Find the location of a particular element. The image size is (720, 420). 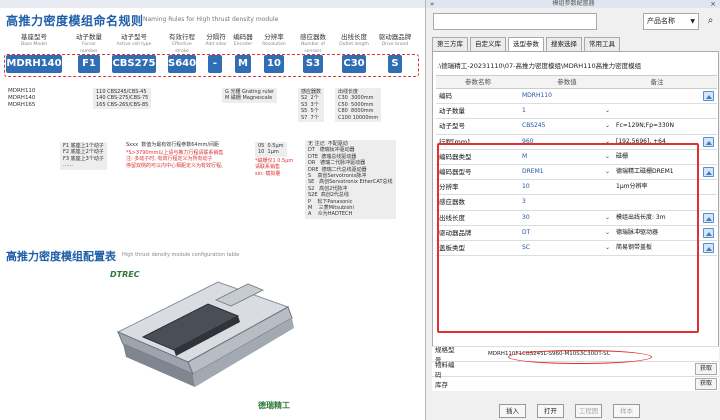

tab-bar: 第三方库 自定义库 选型参数 搜索选择 常用工具 is located at coordinates (526, 44).